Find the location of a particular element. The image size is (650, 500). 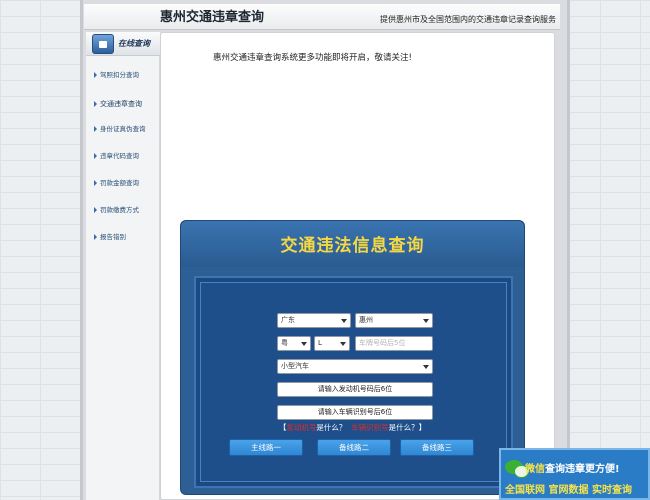

banner-subline: 全国联网 官网数据 实时查询 is located at coordinates (568, 490).